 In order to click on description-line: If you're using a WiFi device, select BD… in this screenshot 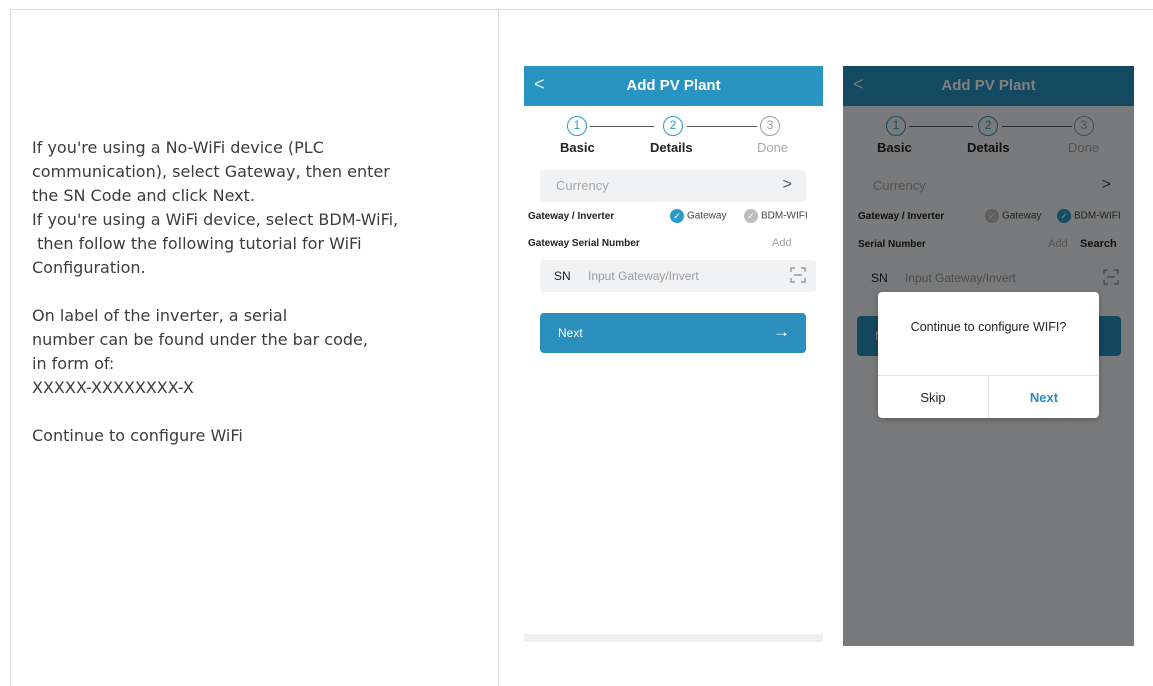, I will do `click(215, 219)`.